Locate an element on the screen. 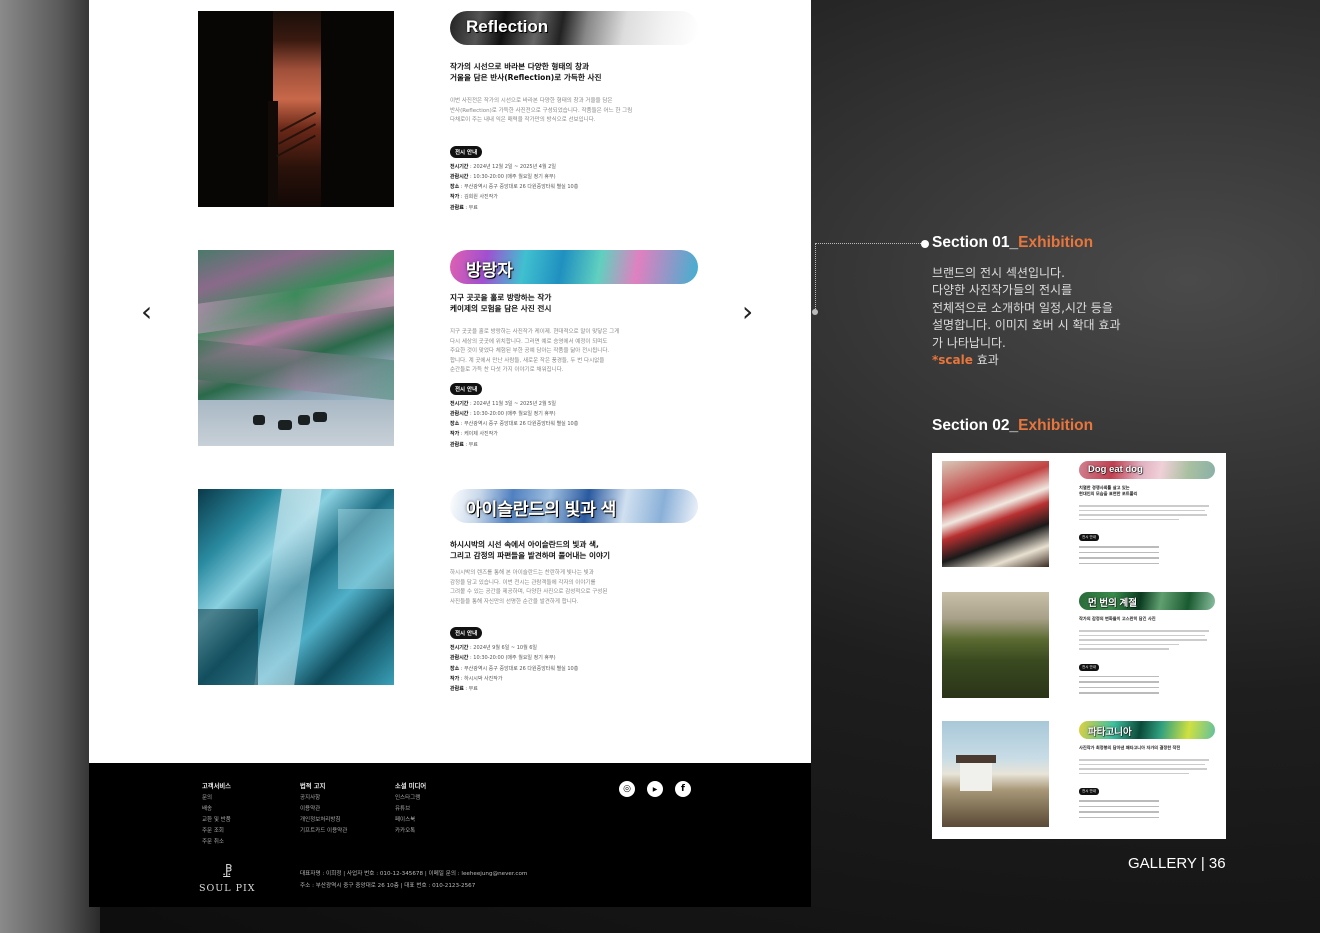  preview-title: 먼 번의 계절 is located at coordinates (1112, 603).